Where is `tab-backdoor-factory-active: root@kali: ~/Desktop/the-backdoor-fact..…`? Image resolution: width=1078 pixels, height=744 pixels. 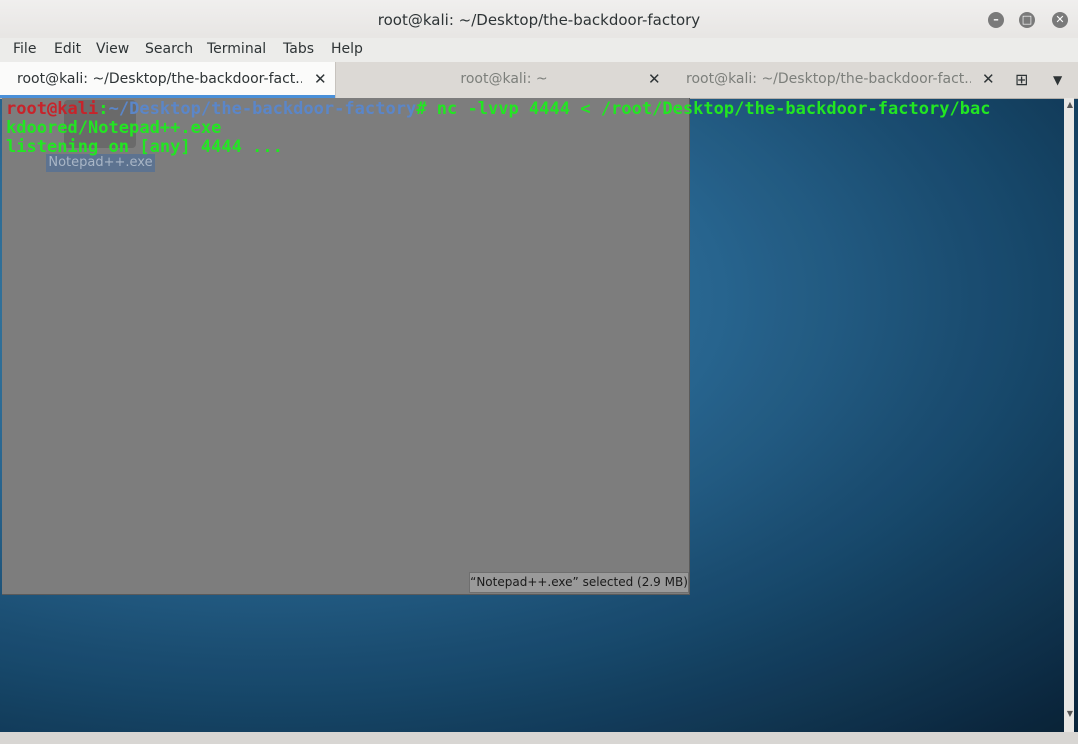 tab-backdoor-factory-active: root@kali: ~/Desktop/the-backdoor-fact..… is located at coordinates (168, 80).